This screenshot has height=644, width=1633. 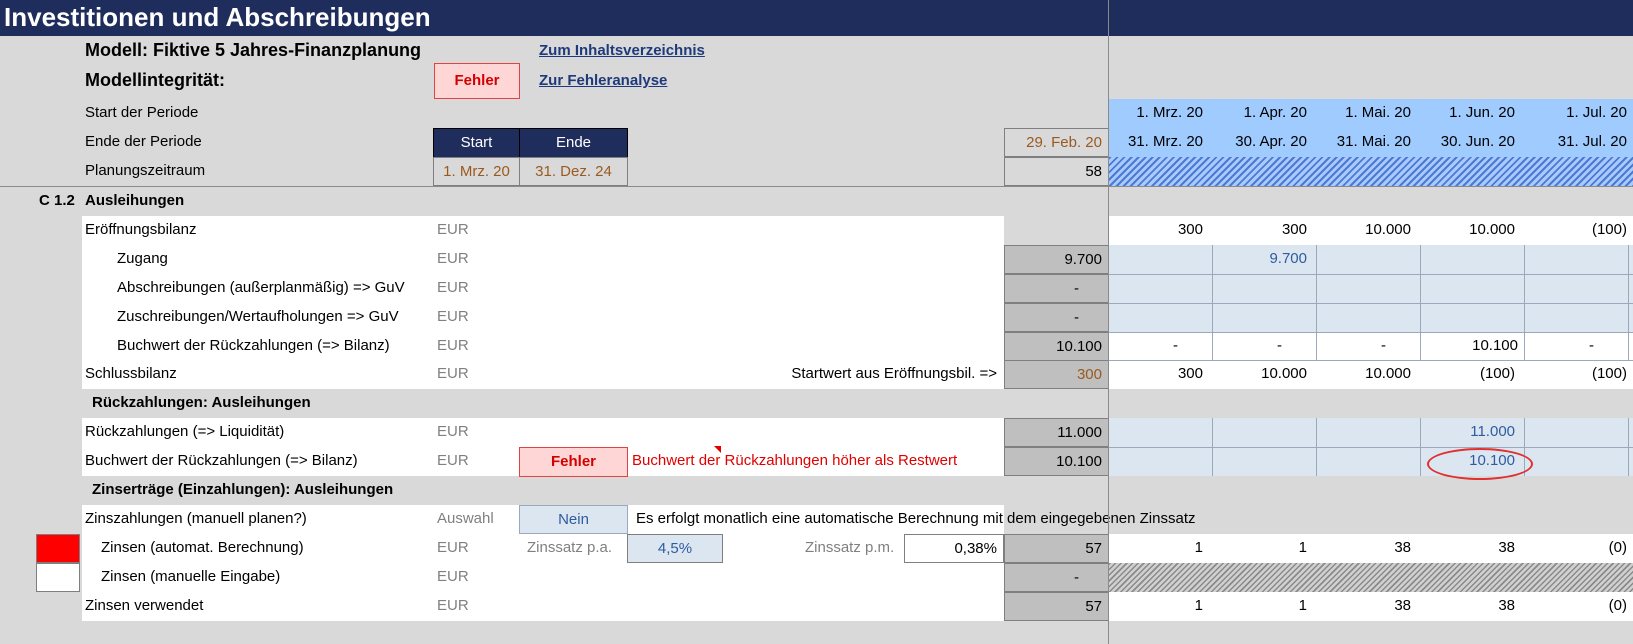 What do you see at coordinates (1263, 259) in the screenshot?
I see `additions-val-2: 9.700` at bounding box center [1263, 259].